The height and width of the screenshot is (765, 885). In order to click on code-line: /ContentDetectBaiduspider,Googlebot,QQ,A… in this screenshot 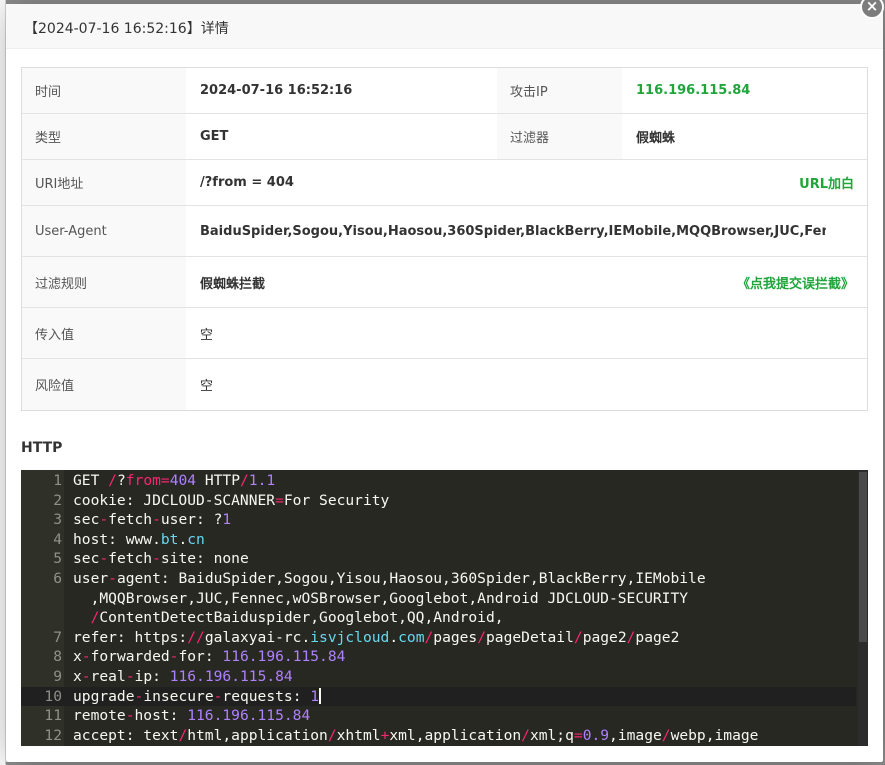, I will do `click(438, 618)`.